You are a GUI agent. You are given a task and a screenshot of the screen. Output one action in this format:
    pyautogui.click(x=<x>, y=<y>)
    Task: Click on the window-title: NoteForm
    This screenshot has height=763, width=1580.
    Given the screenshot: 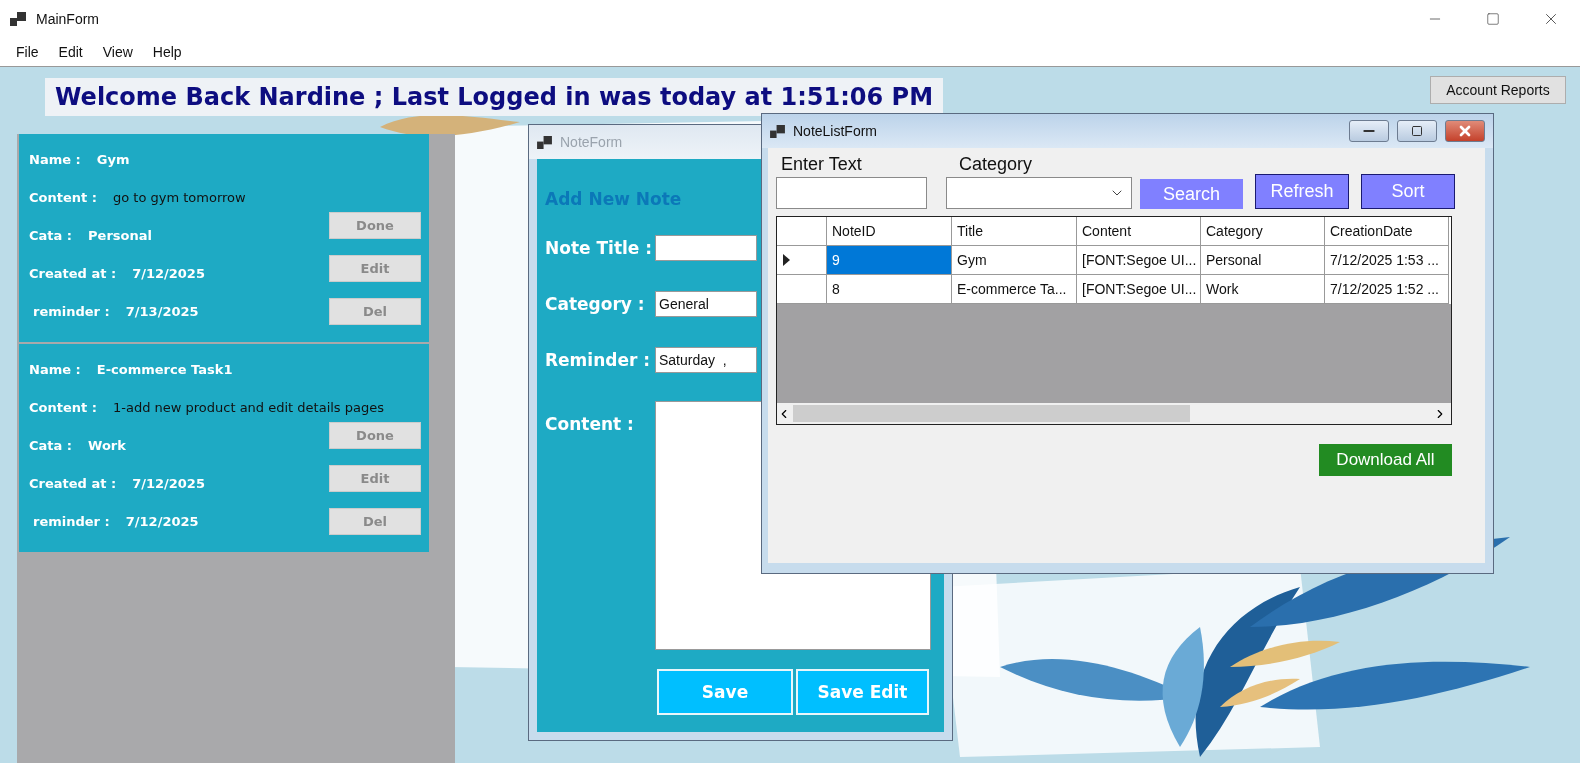 What is the action you would take?
    pyautogui.click(x=592, y=142)
    